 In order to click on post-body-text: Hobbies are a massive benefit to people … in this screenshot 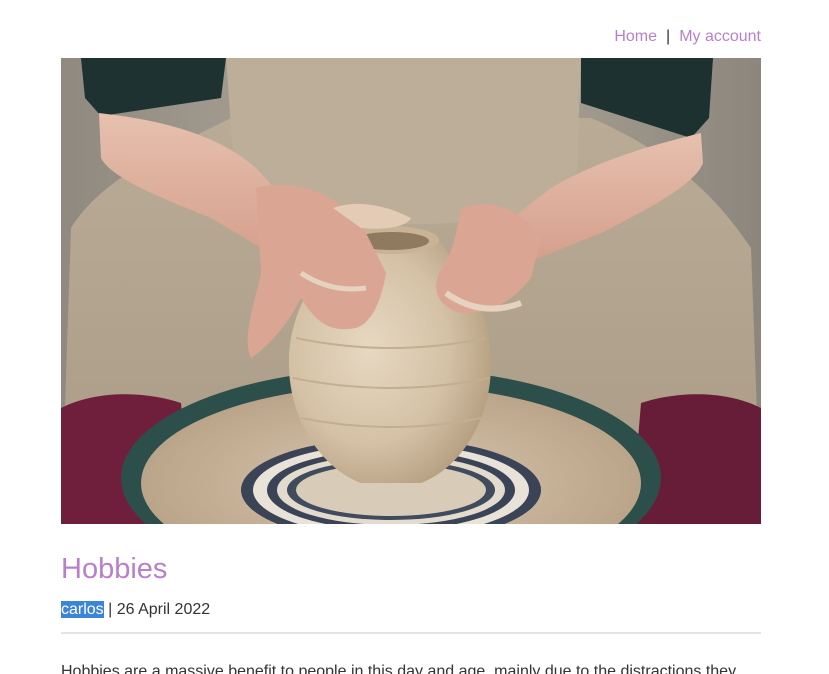, I will do `click(399, 668)`.